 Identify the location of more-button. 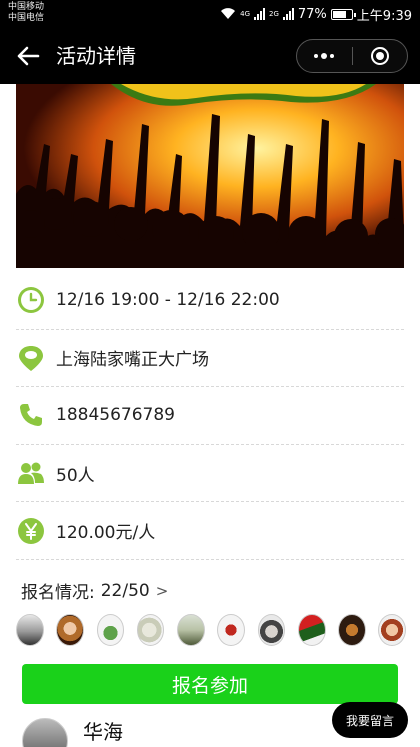
(324, 56).